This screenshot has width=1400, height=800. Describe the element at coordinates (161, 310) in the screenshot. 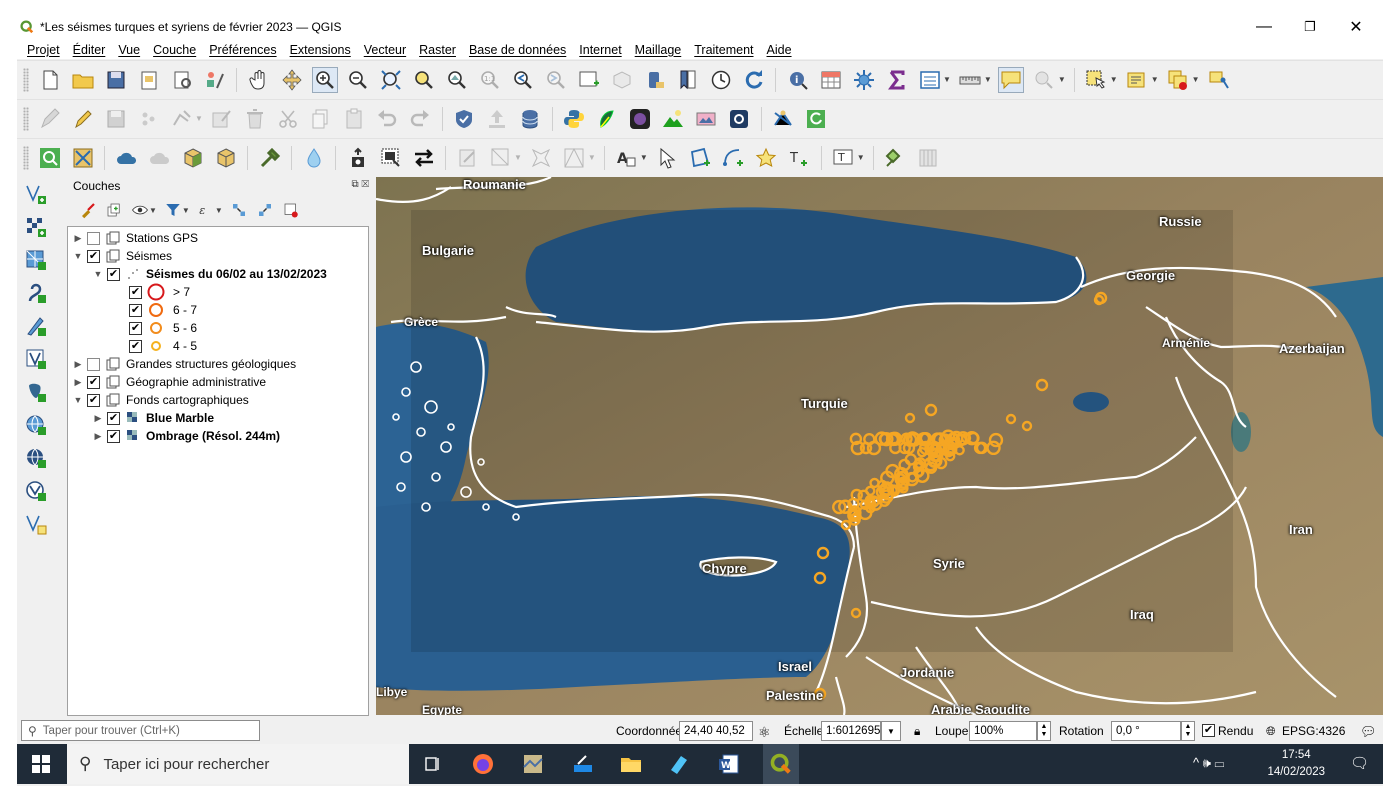

I see `legend-class-6-7: ✔ 6 - 7` at that location.